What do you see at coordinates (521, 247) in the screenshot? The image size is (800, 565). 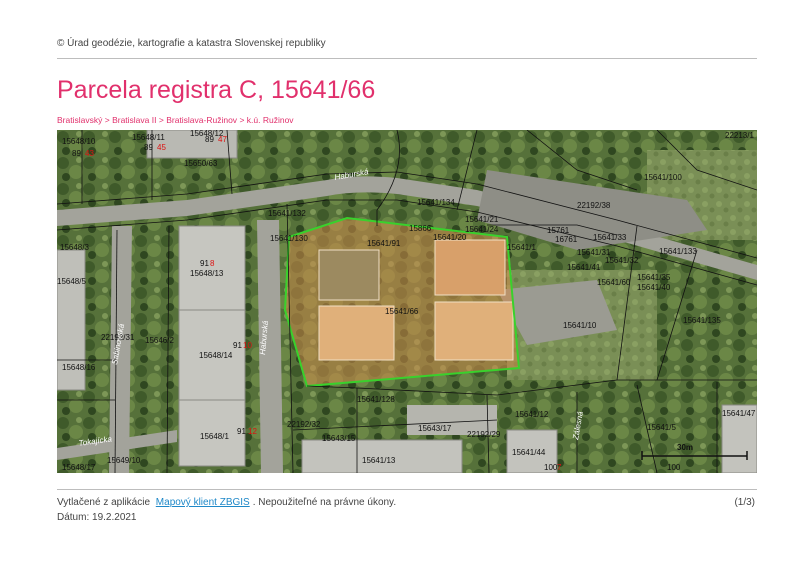 I see `parcel-label: 15641/1` at bounding box center [521, 247].